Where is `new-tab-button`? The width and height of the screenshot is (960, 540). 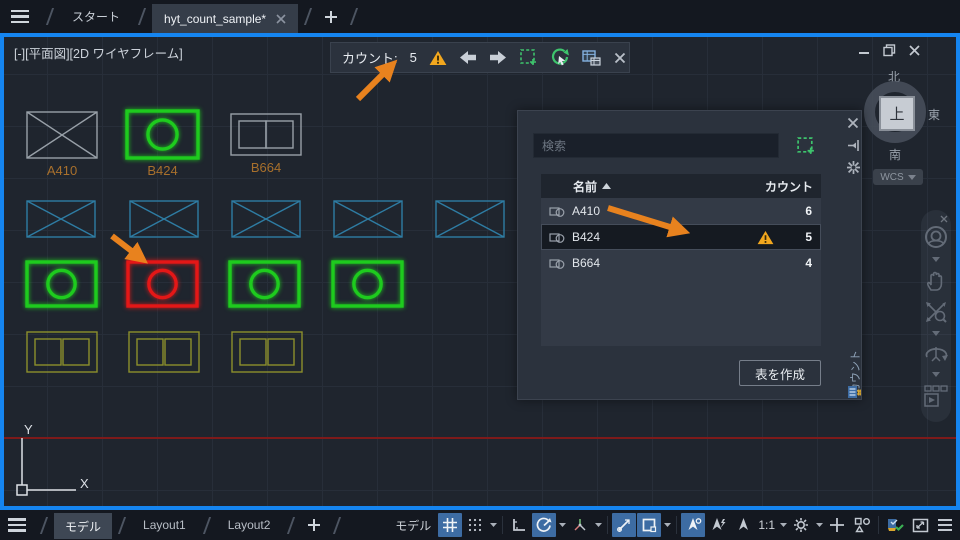
new-tab-button is located at coordinates (331, 17).